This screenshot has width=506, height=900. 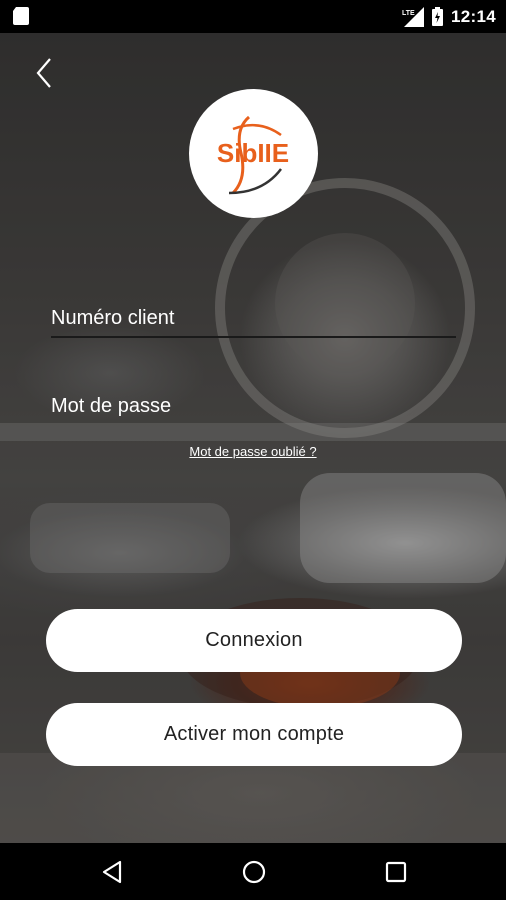 I want to click on password-field: Mot de passe, so click(x=253, y=406).